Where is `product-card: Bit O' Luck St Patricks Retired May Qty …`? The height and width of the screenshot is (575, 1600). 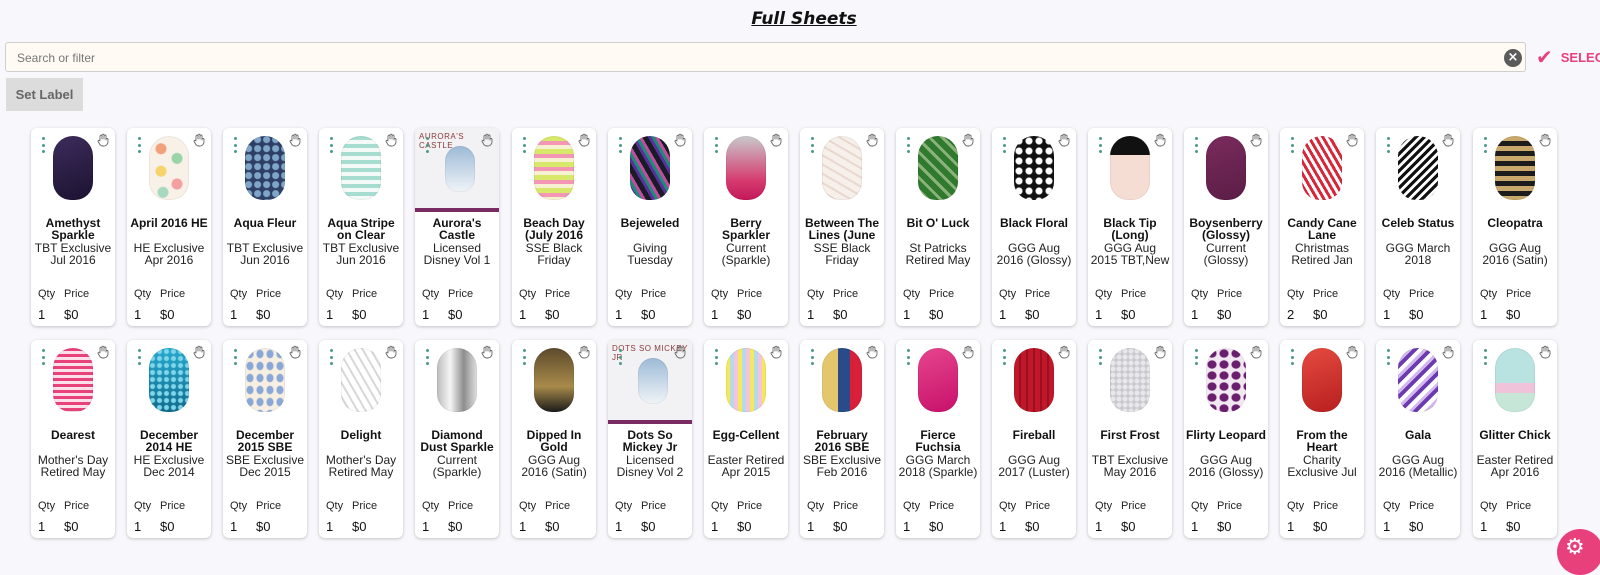
product-card: Bit O' Luck St Patricks Retired May Qty … is located at coordinates (938, 227).